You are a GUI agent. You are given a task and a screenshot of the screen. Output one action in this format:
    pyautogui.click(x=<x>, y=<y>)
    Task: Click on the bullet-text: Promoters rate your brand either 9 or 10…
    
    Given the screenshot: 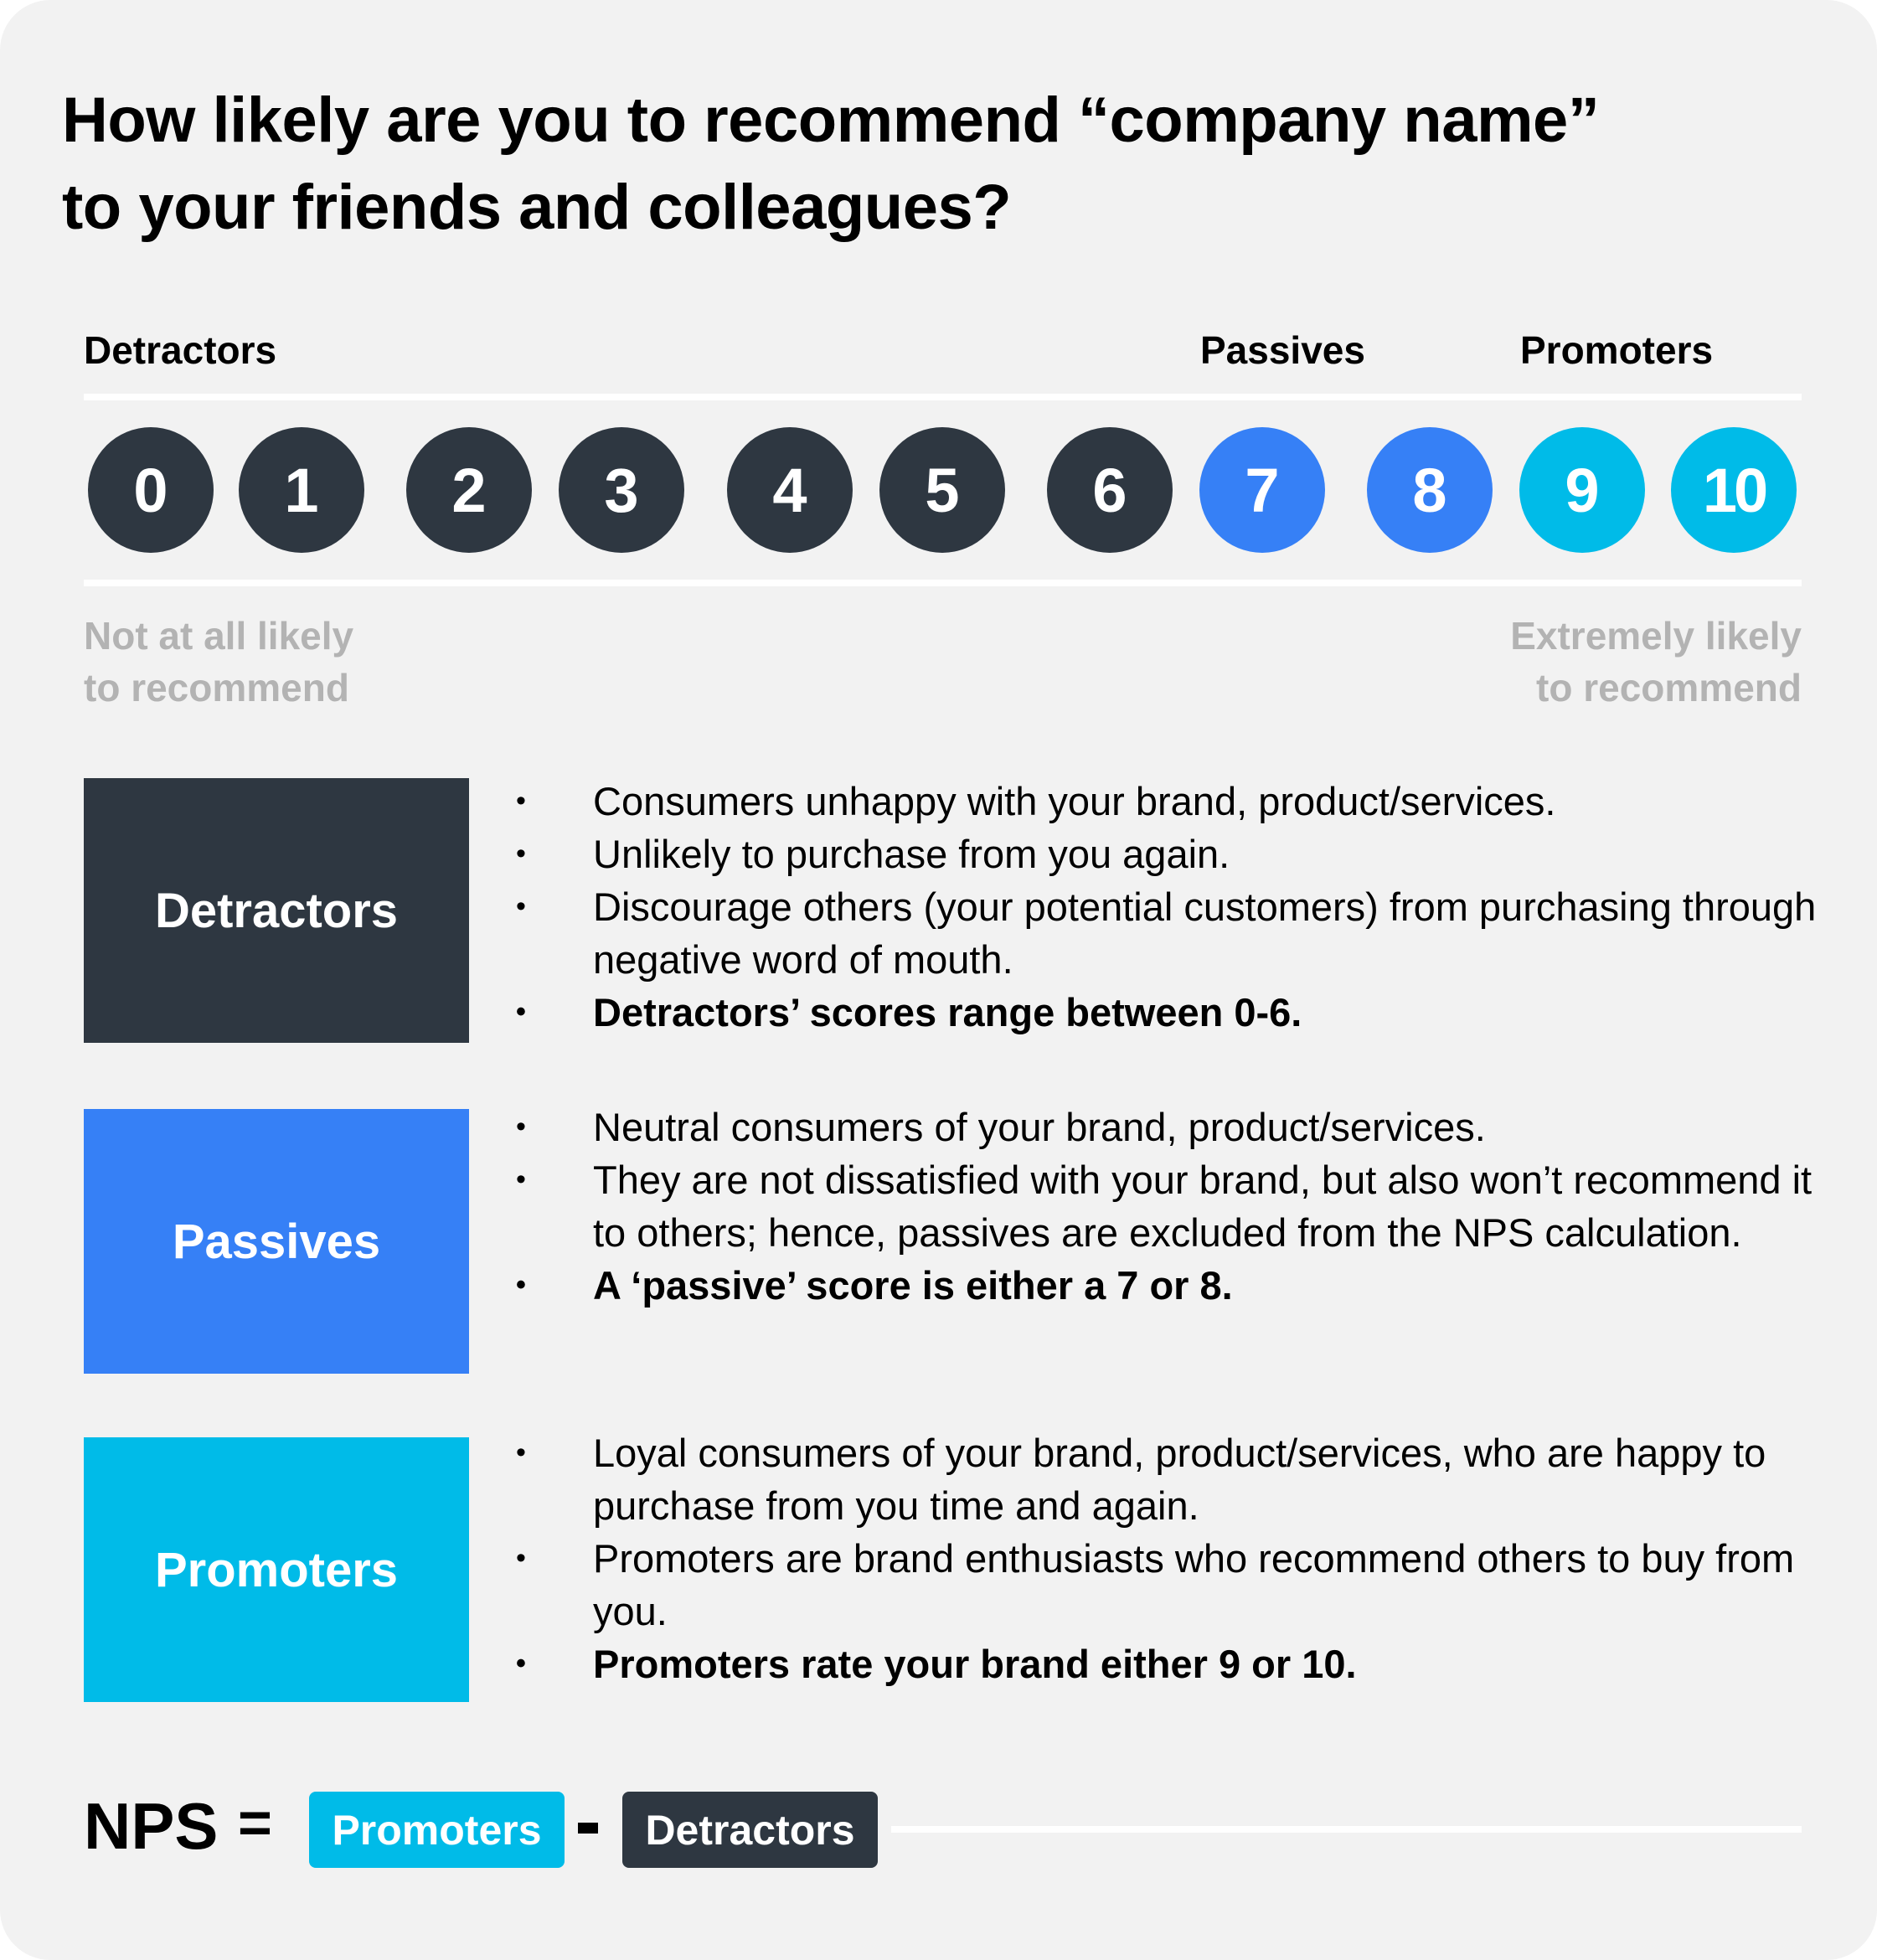 What is the action you would take?
    pyautogui.click(x=975, y=1664)
    